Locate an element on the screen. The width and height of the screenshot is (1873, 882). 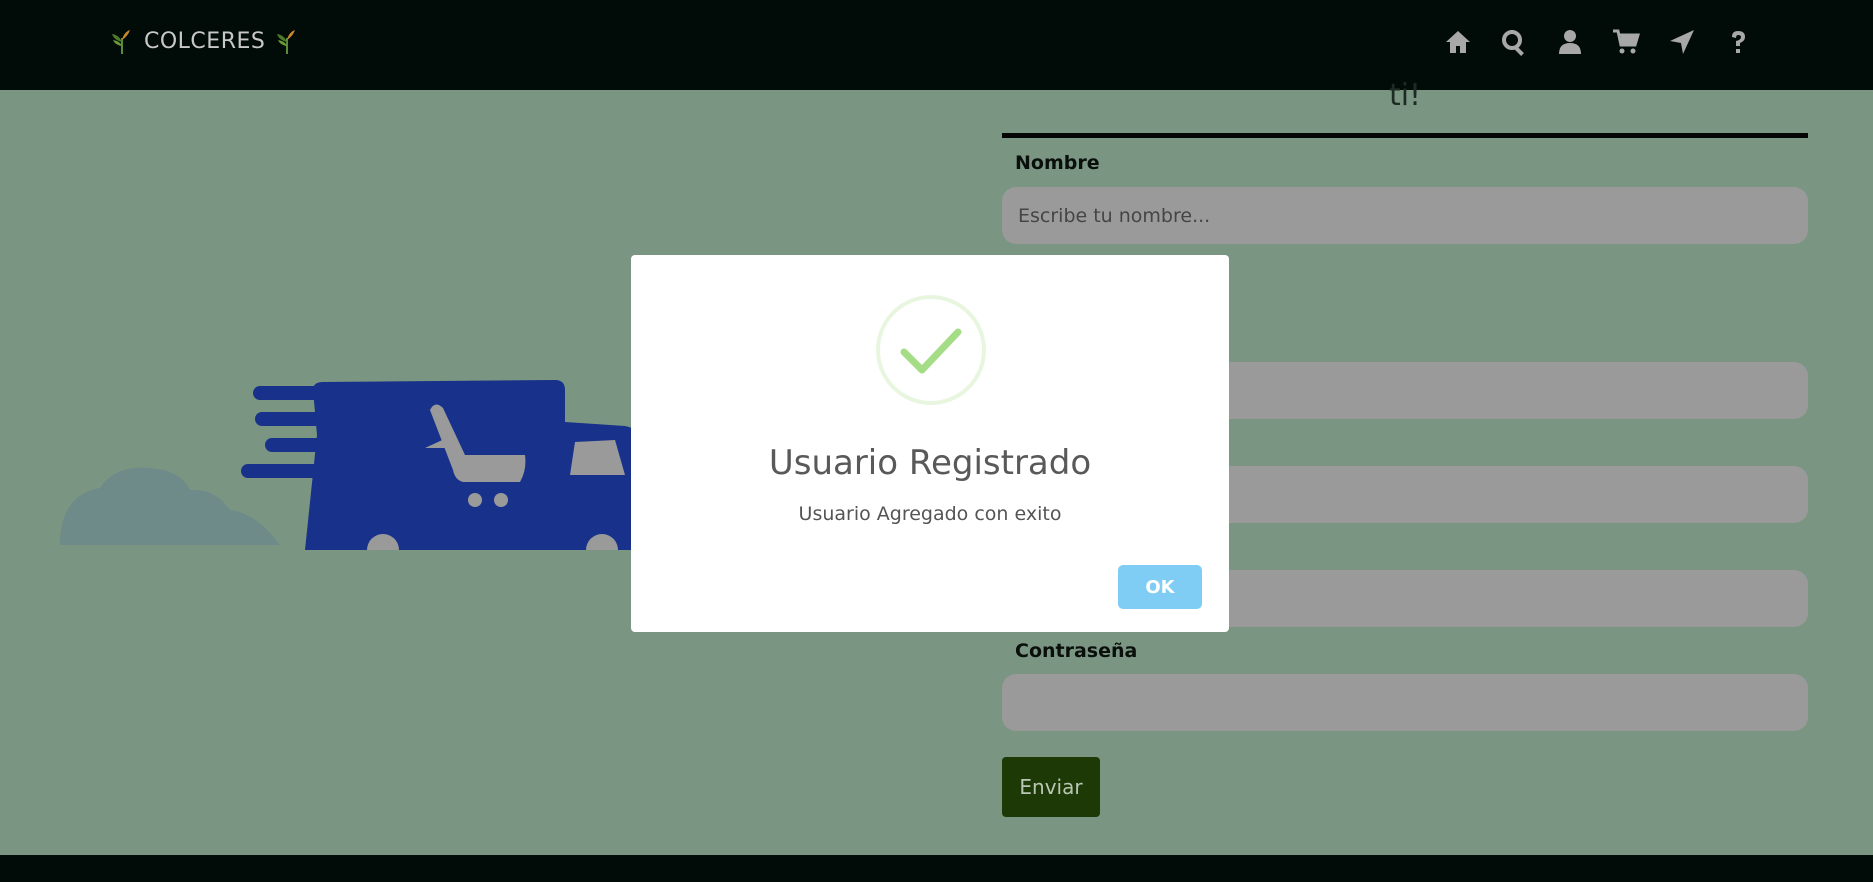
question-icon is located at coordinates (1738, 42).